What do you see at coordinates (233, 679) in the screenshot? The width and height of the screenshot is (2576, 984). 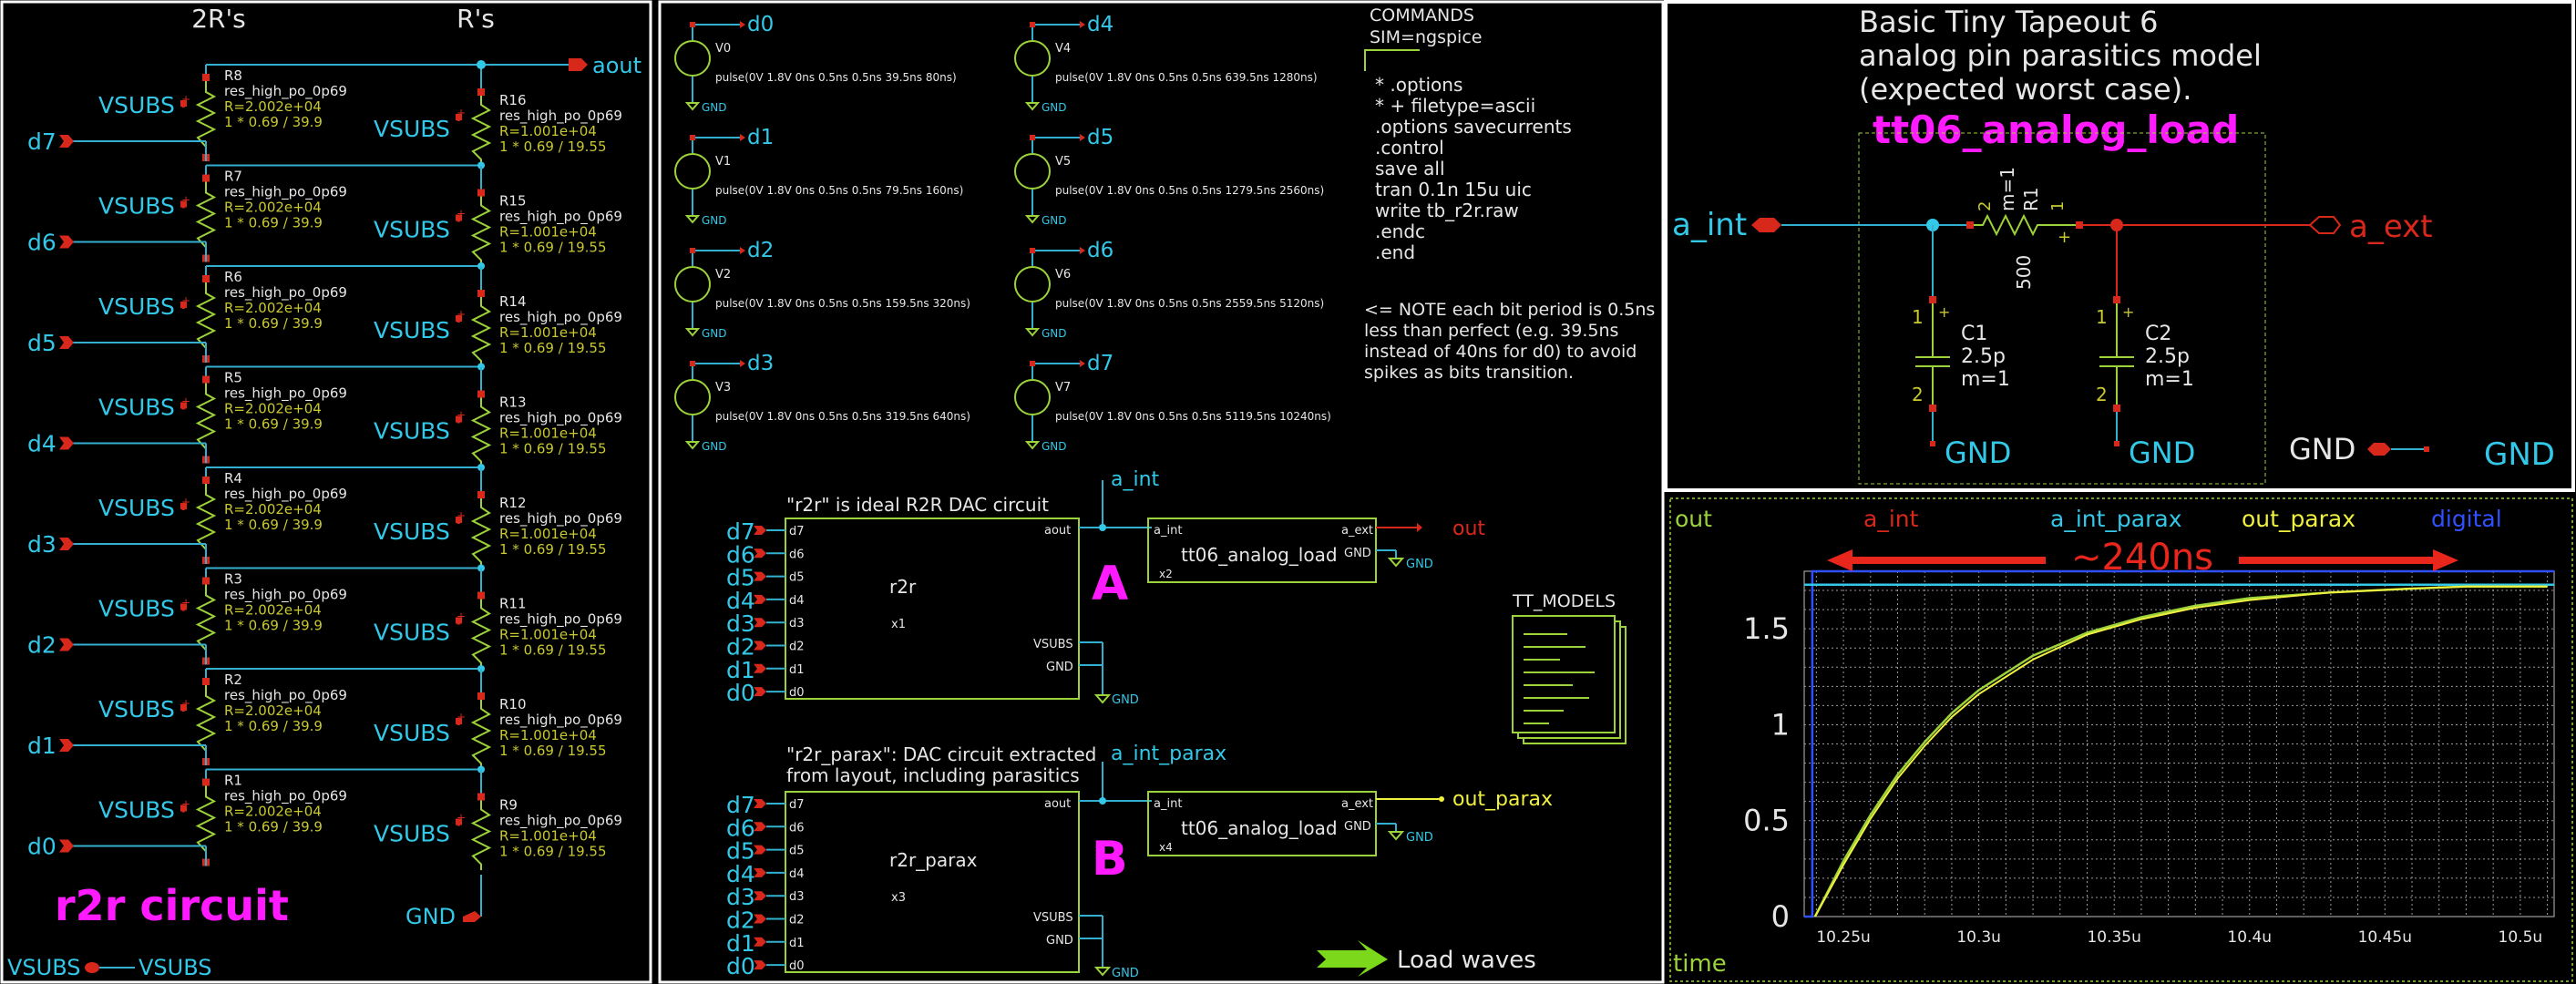 I see `resistor-ref: R2` at bounding box center [233, 679].